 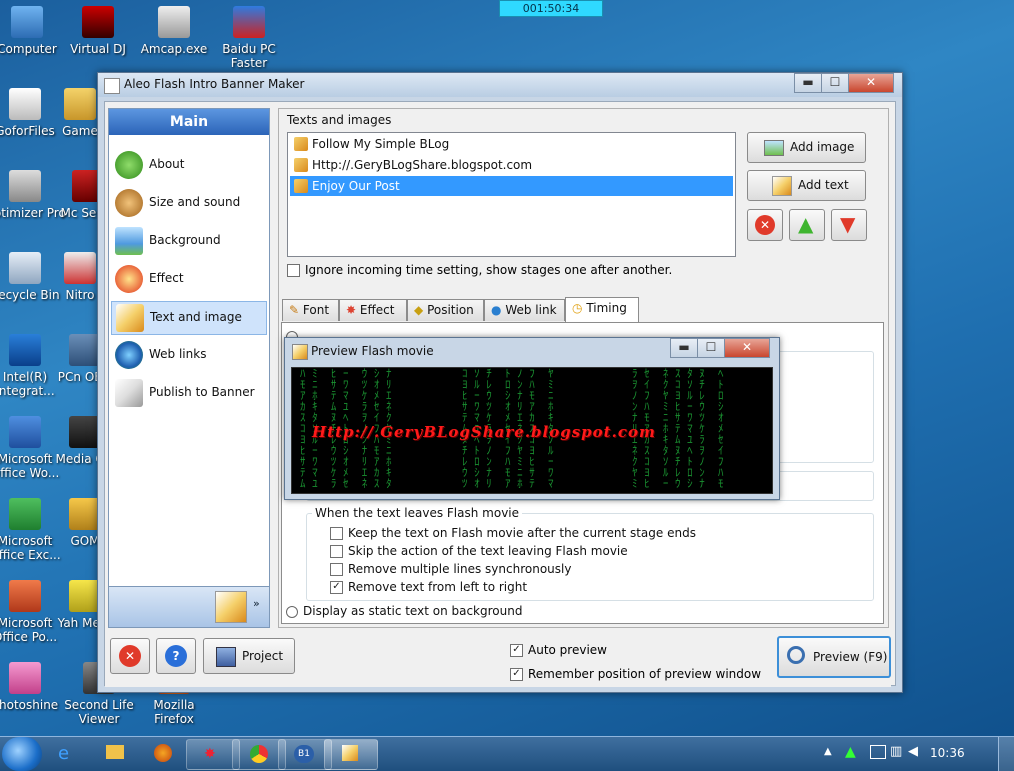 I want to click on title-bar: Aleo Flash Intro Banner Maker ▬ ☐ ✕, so click(x=500, y=85).